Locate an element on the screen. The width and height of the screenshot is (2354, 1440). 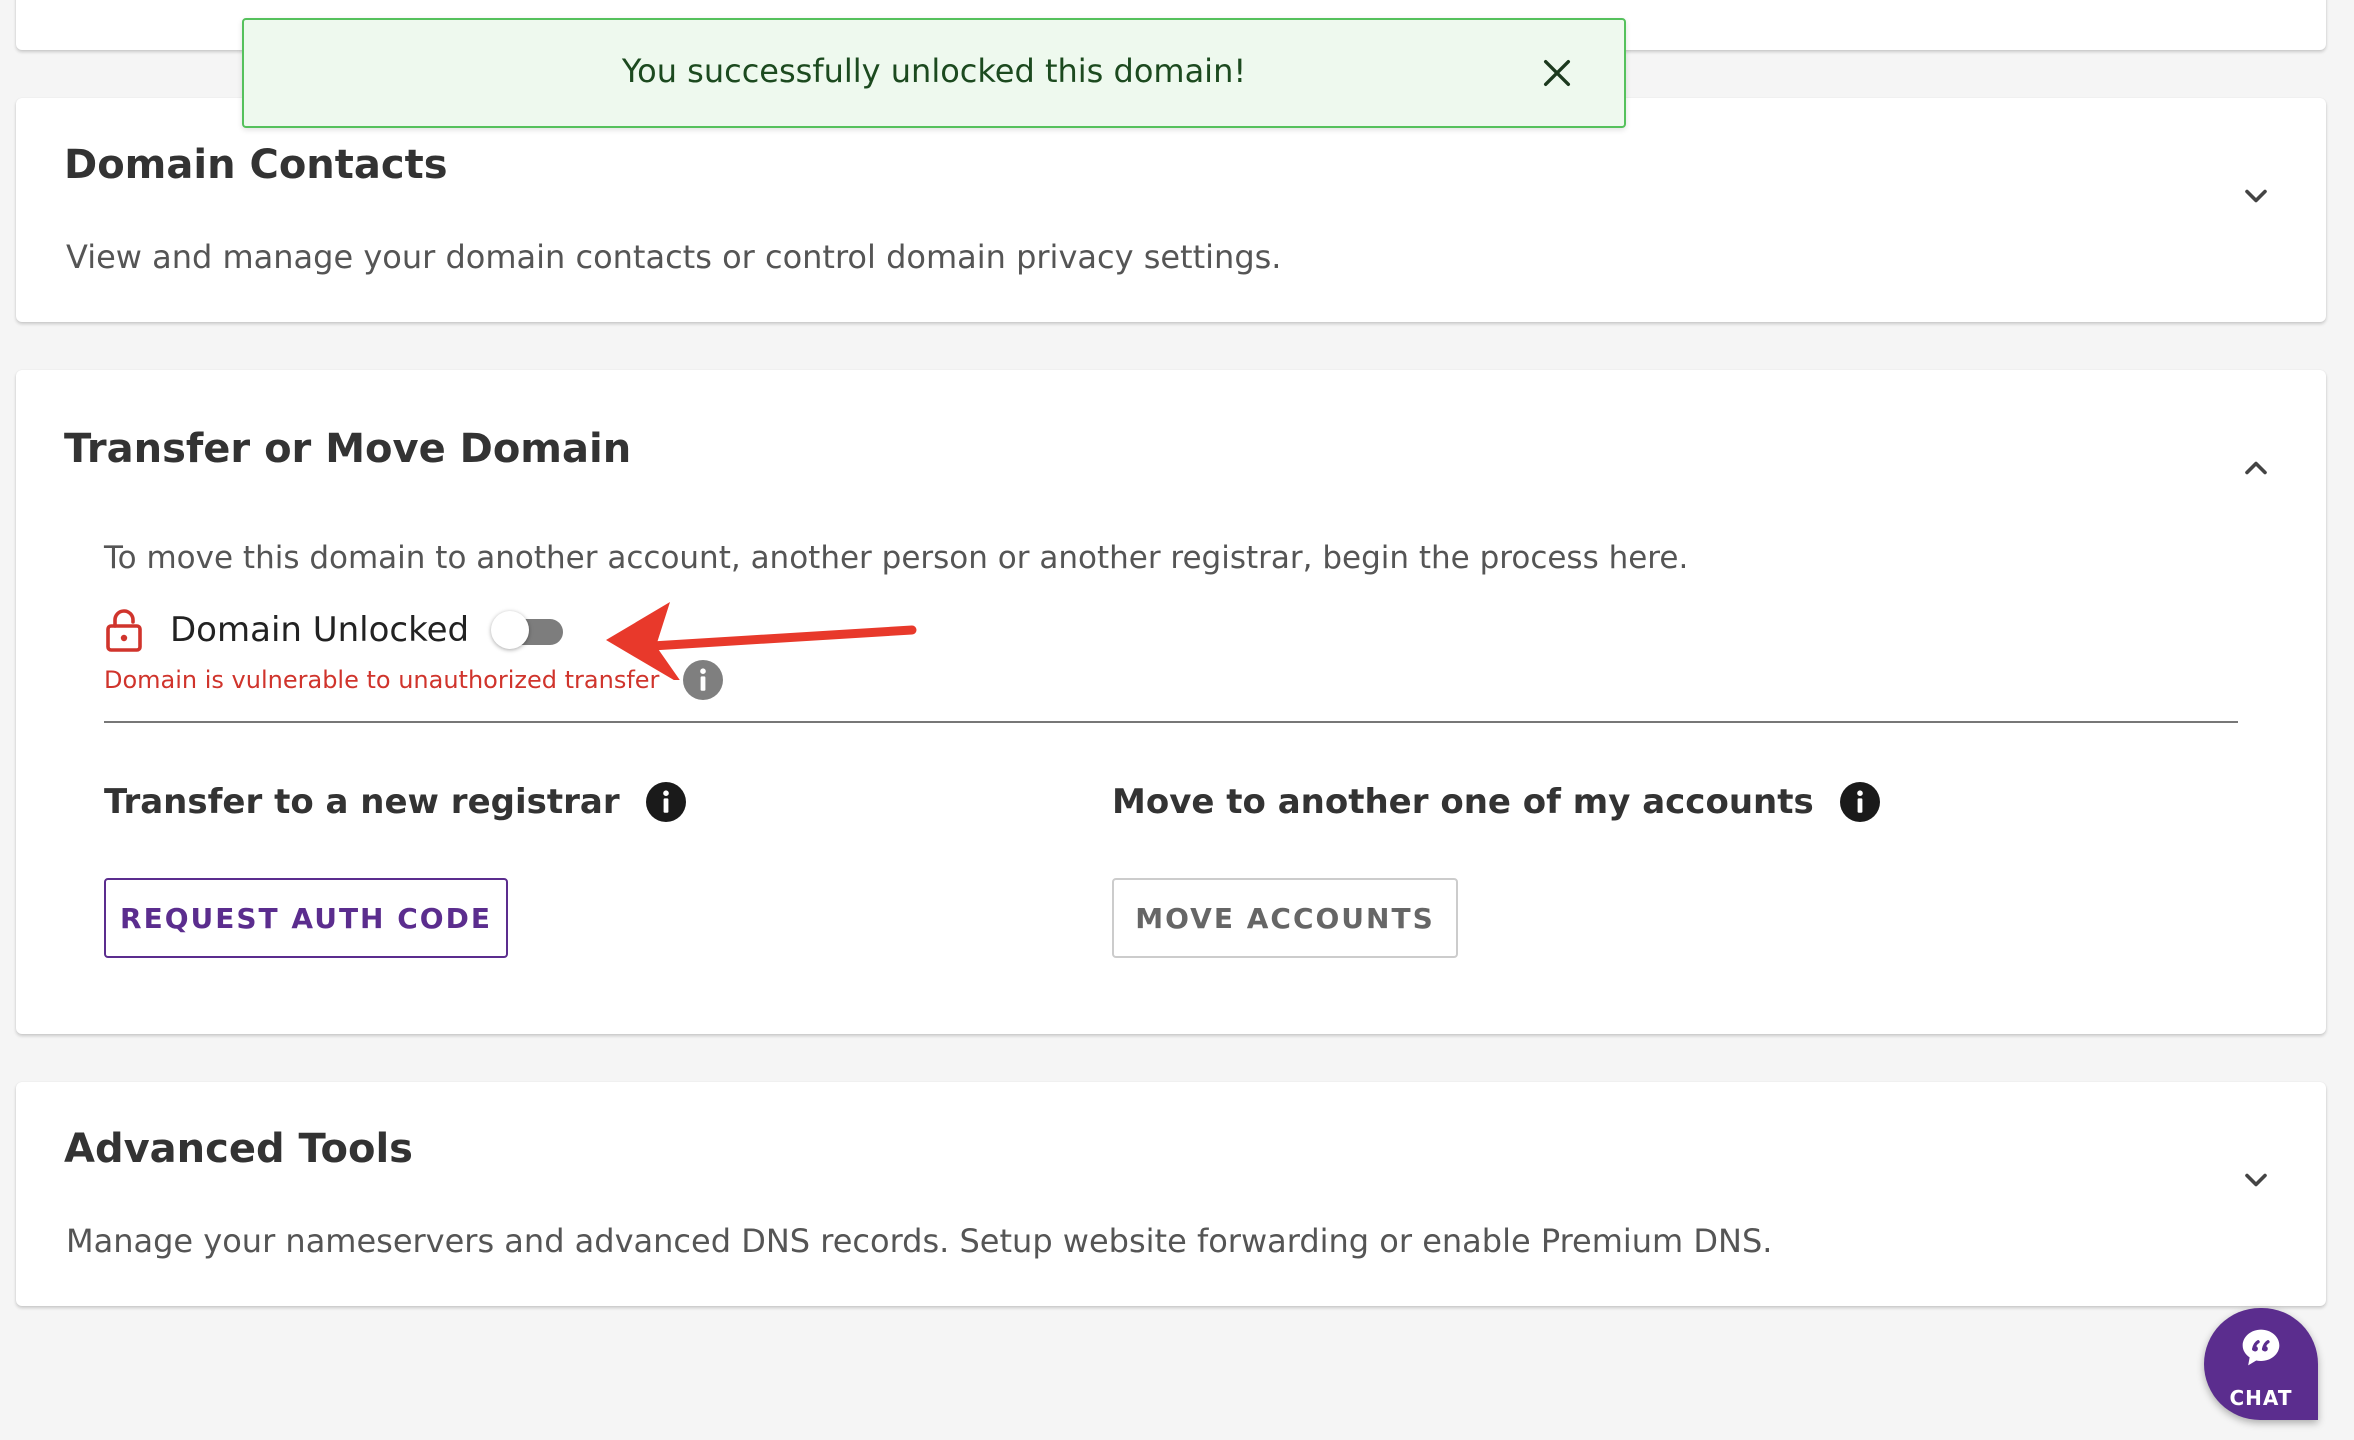
section-divider is located at coordinates (1171, 722).